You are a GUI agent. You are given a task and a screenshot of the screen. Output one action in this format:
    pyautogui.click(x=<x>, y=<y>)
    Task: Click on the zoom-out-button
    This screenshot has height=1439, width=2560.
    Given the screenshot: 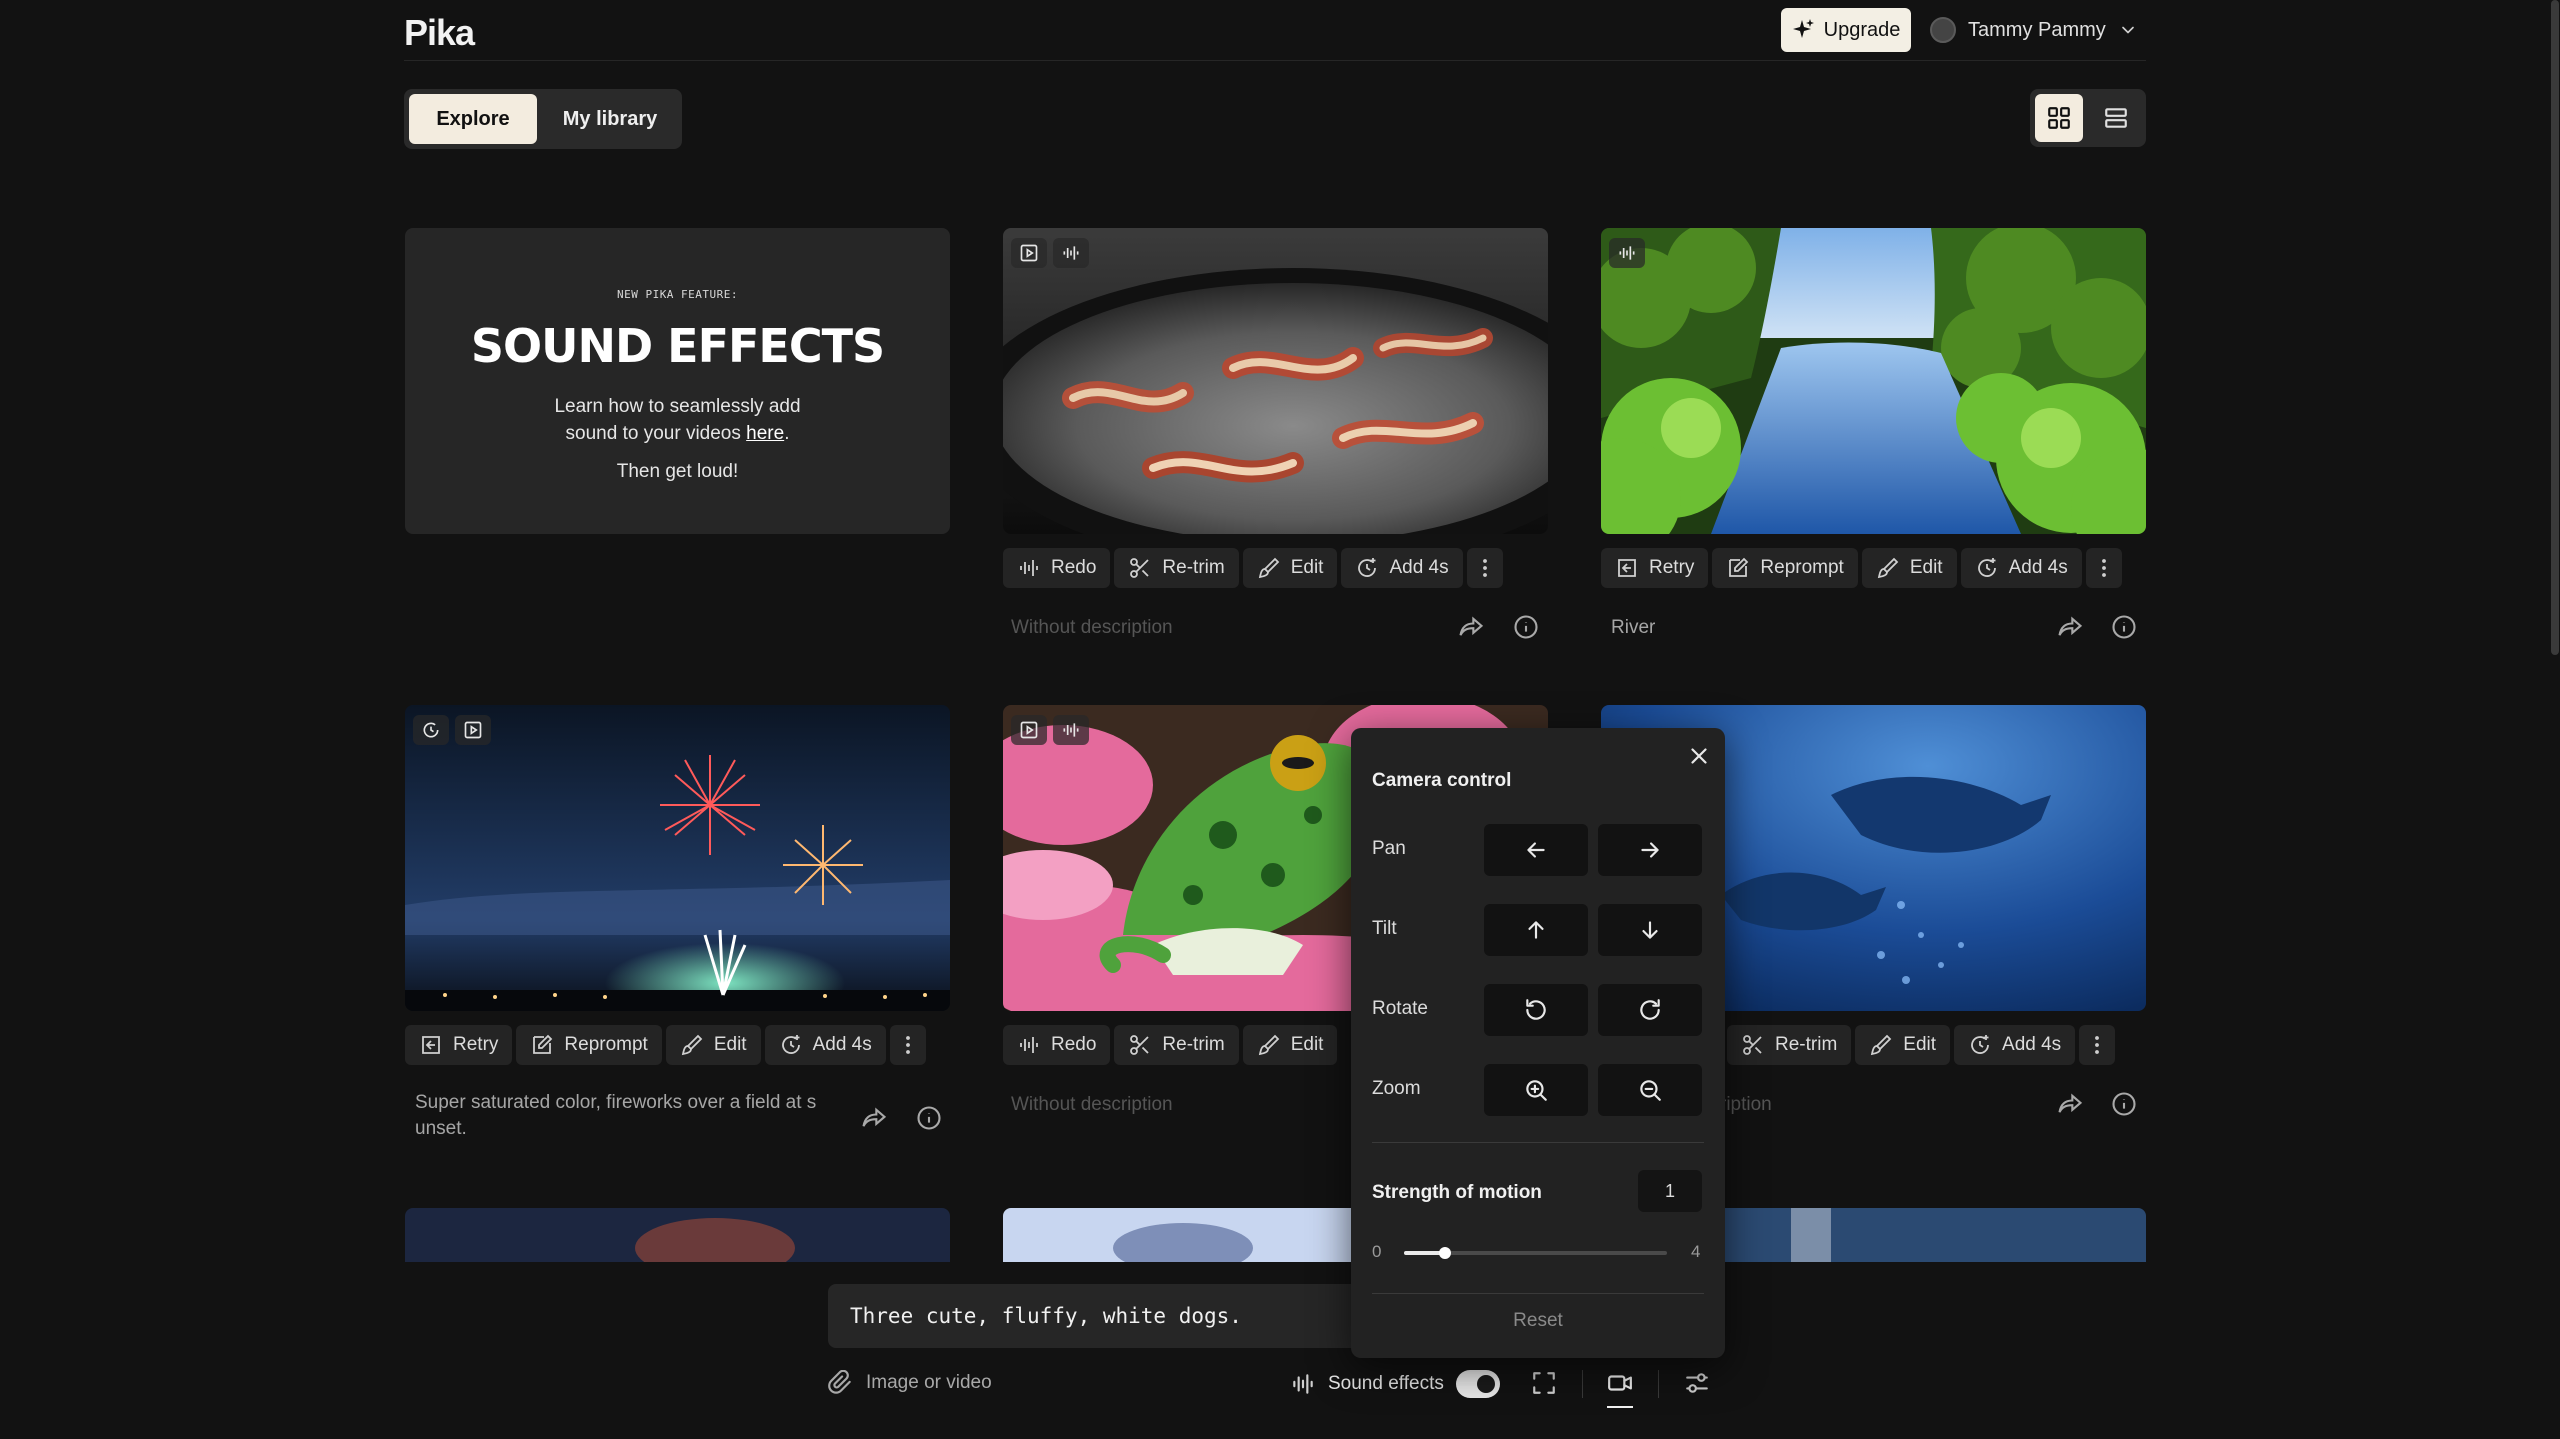 What is the action you would take?
    pyautogui.click(x=1650, y=1090)
    